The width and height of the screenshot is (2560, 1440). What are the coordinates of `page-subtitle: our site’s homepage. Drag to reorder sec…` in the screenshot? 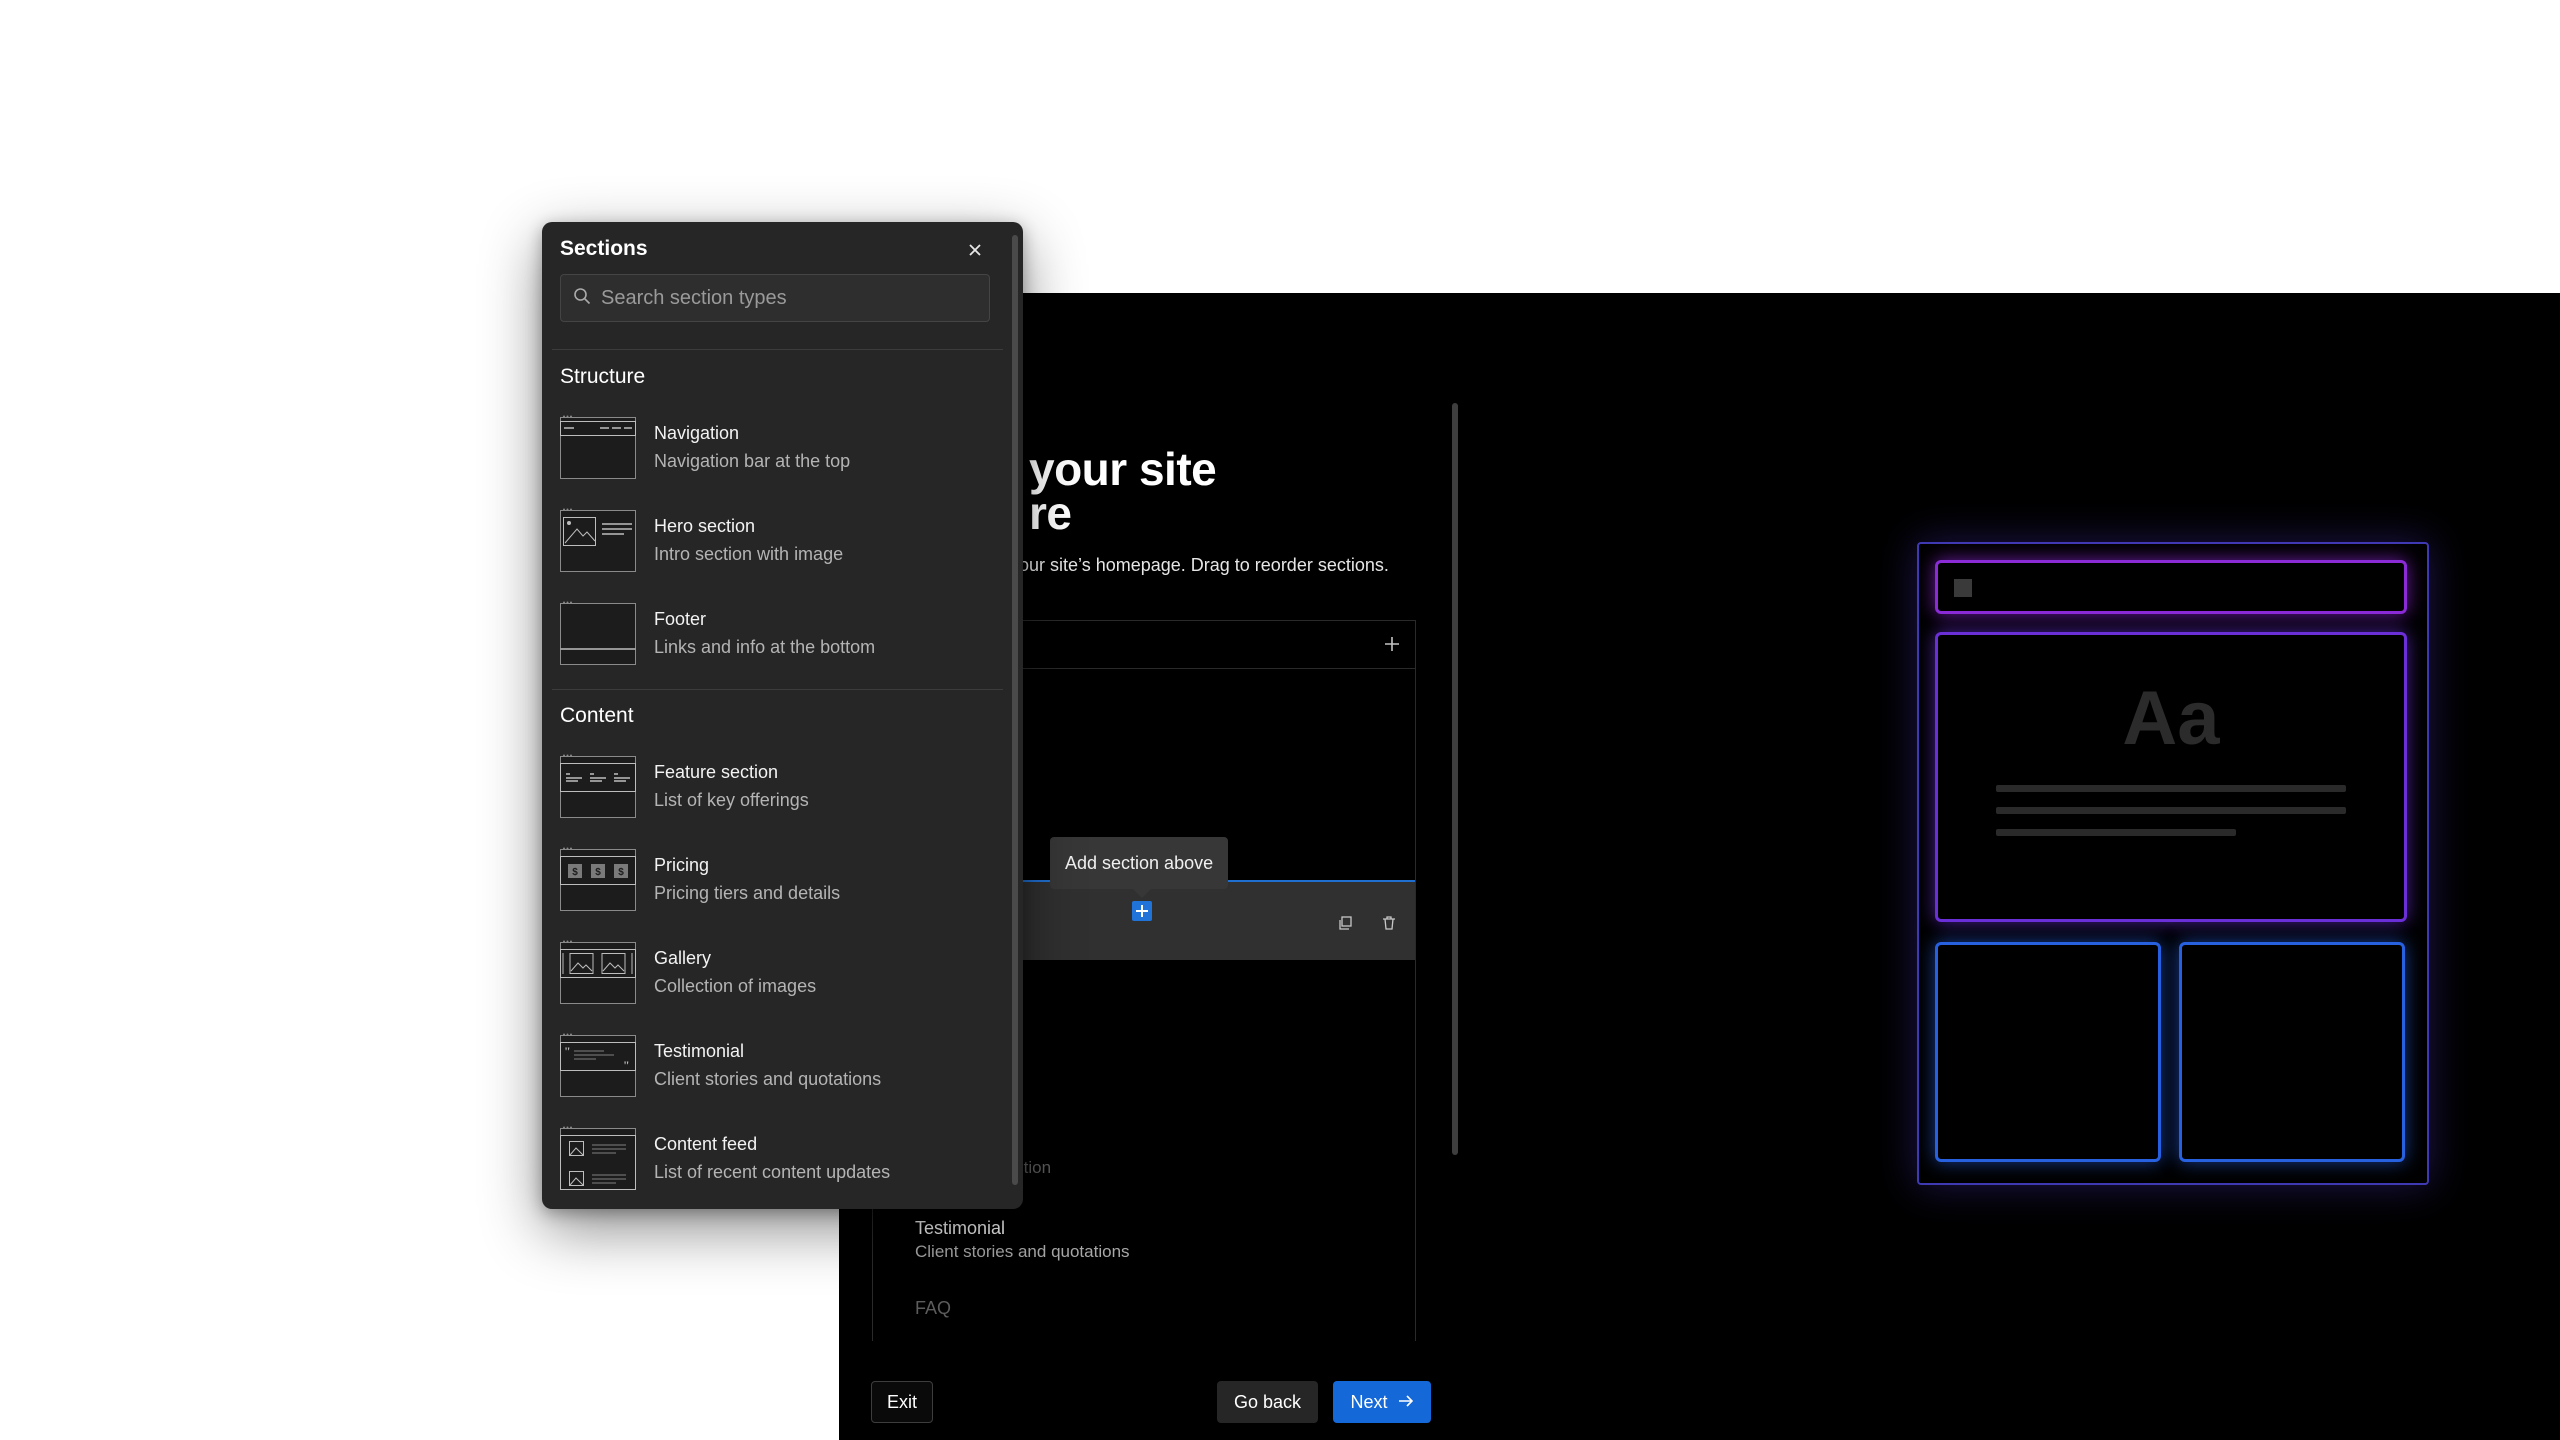 It's located at (1204, 565).